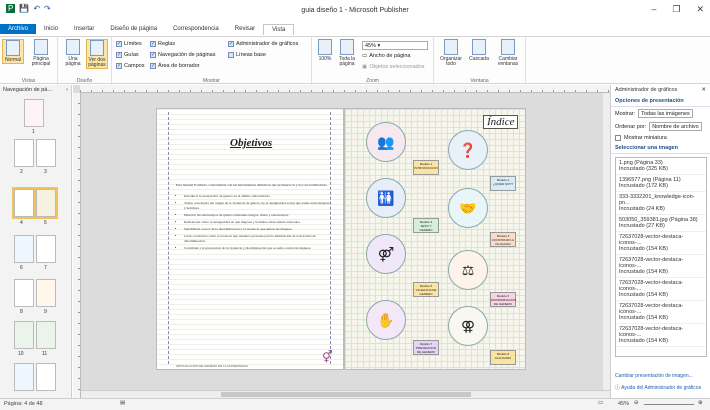  Describe the element at coordinates (345, 89) in the screenshot. I see `horizontal-ruler` at that location.